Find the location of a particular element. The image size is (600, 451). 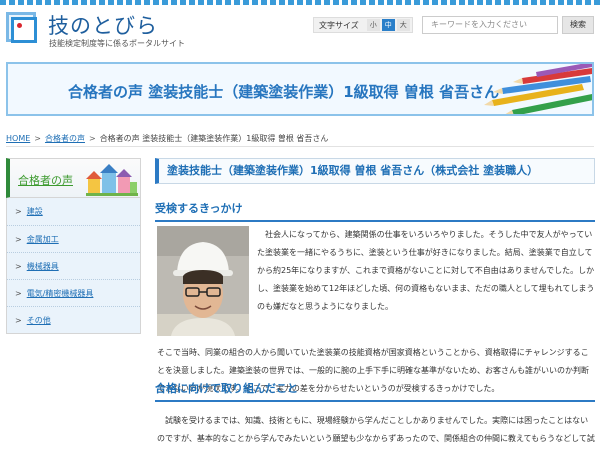

houses-illustration is located at coordinates (112, 180).